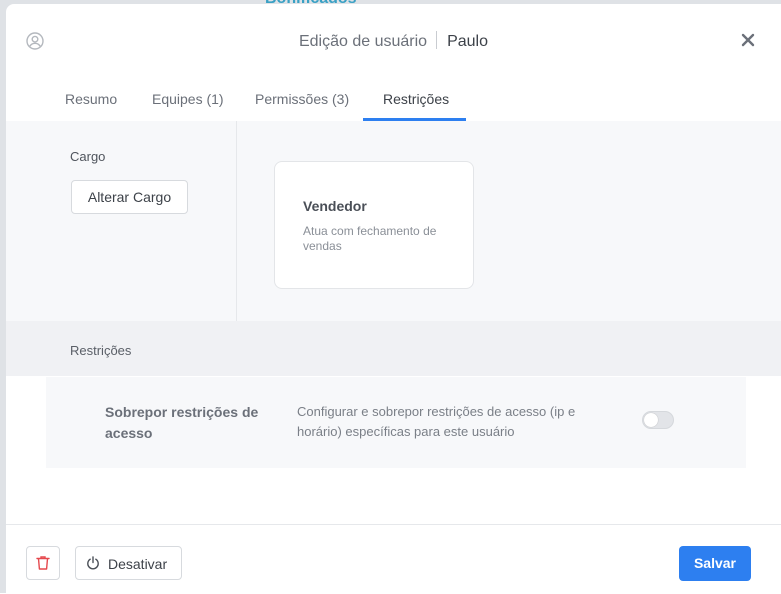 This screenshot has width=781, height=594. I want to click on tab-equipes: Equipes (1), so click(188, 99).